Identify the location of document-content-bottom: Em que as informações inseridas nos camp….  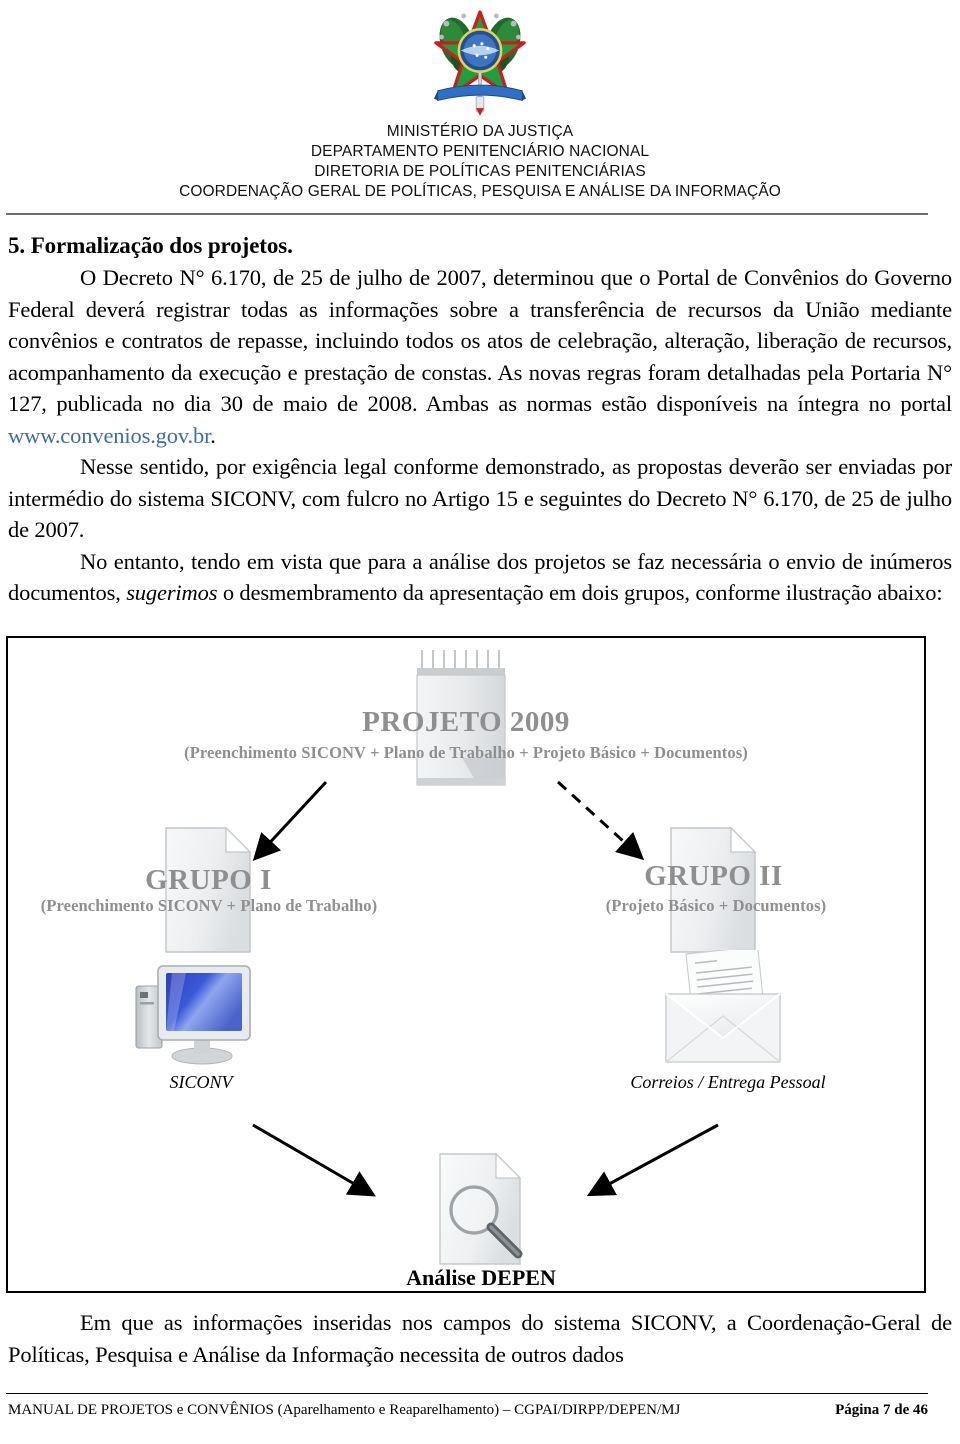
(480, 1338).